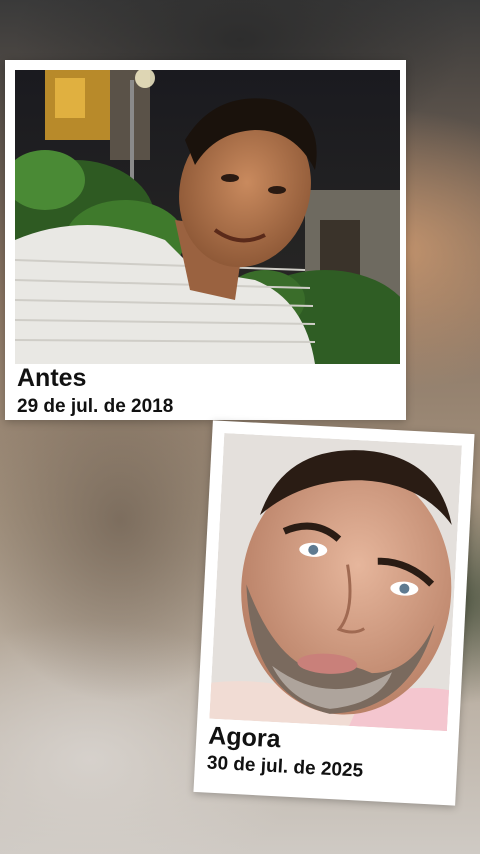  Describe the element at coordinates (285, 767) in the screenshot. I see `after-date: 30 de jul. de 2025` at that location.